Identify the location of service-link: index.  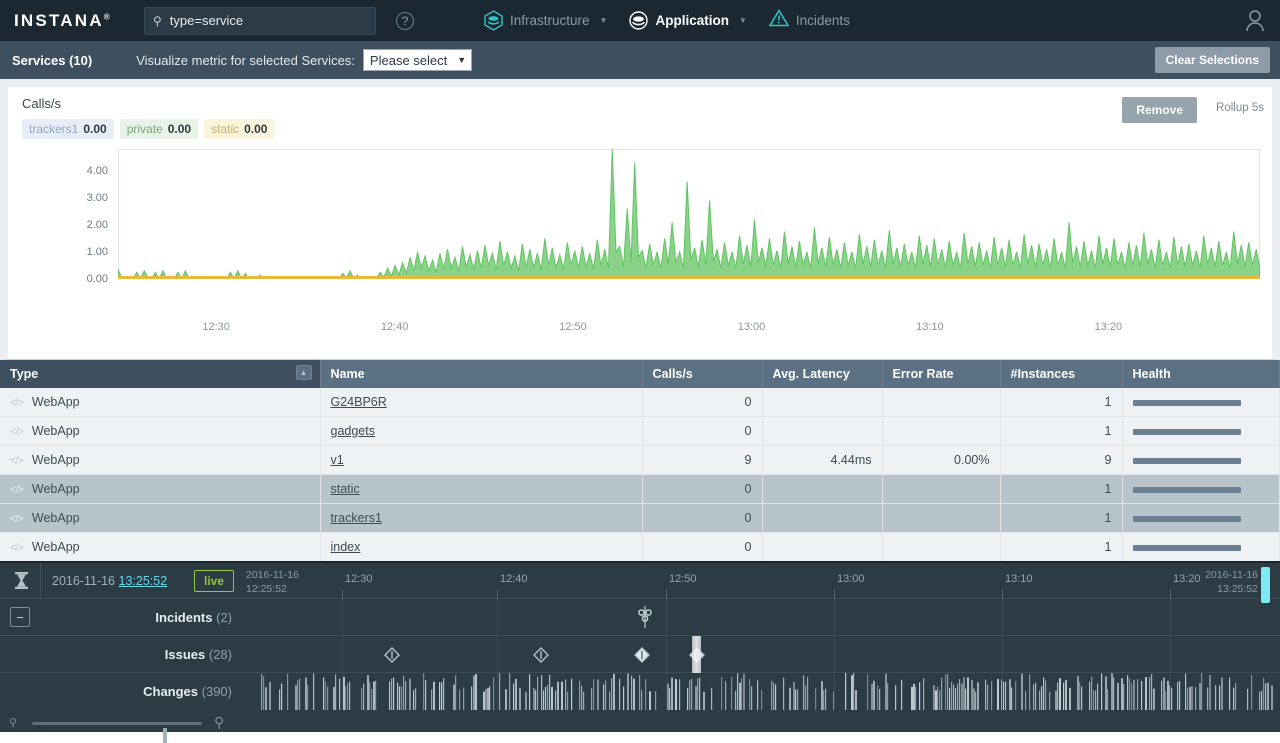
(346, 547).